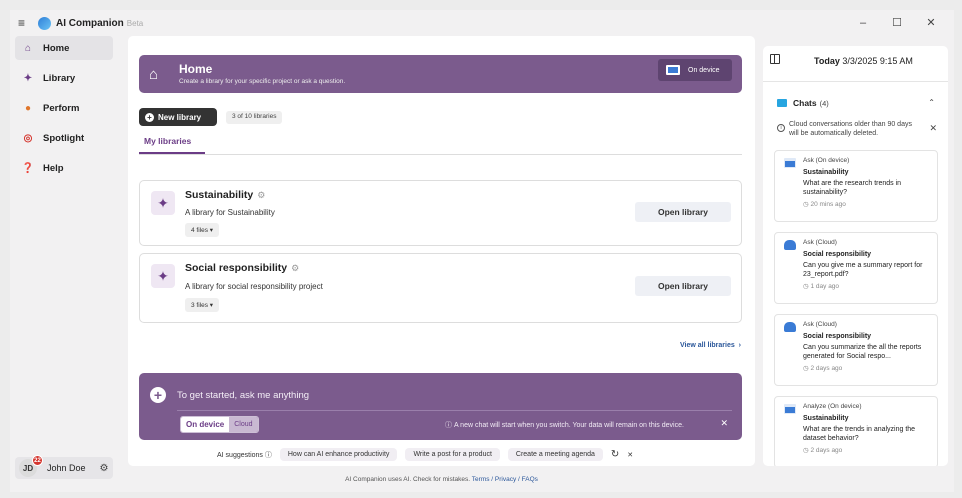 This screenshot has height=498, width=962. I want to click on home-icon: ⌂, so click(154, 74).